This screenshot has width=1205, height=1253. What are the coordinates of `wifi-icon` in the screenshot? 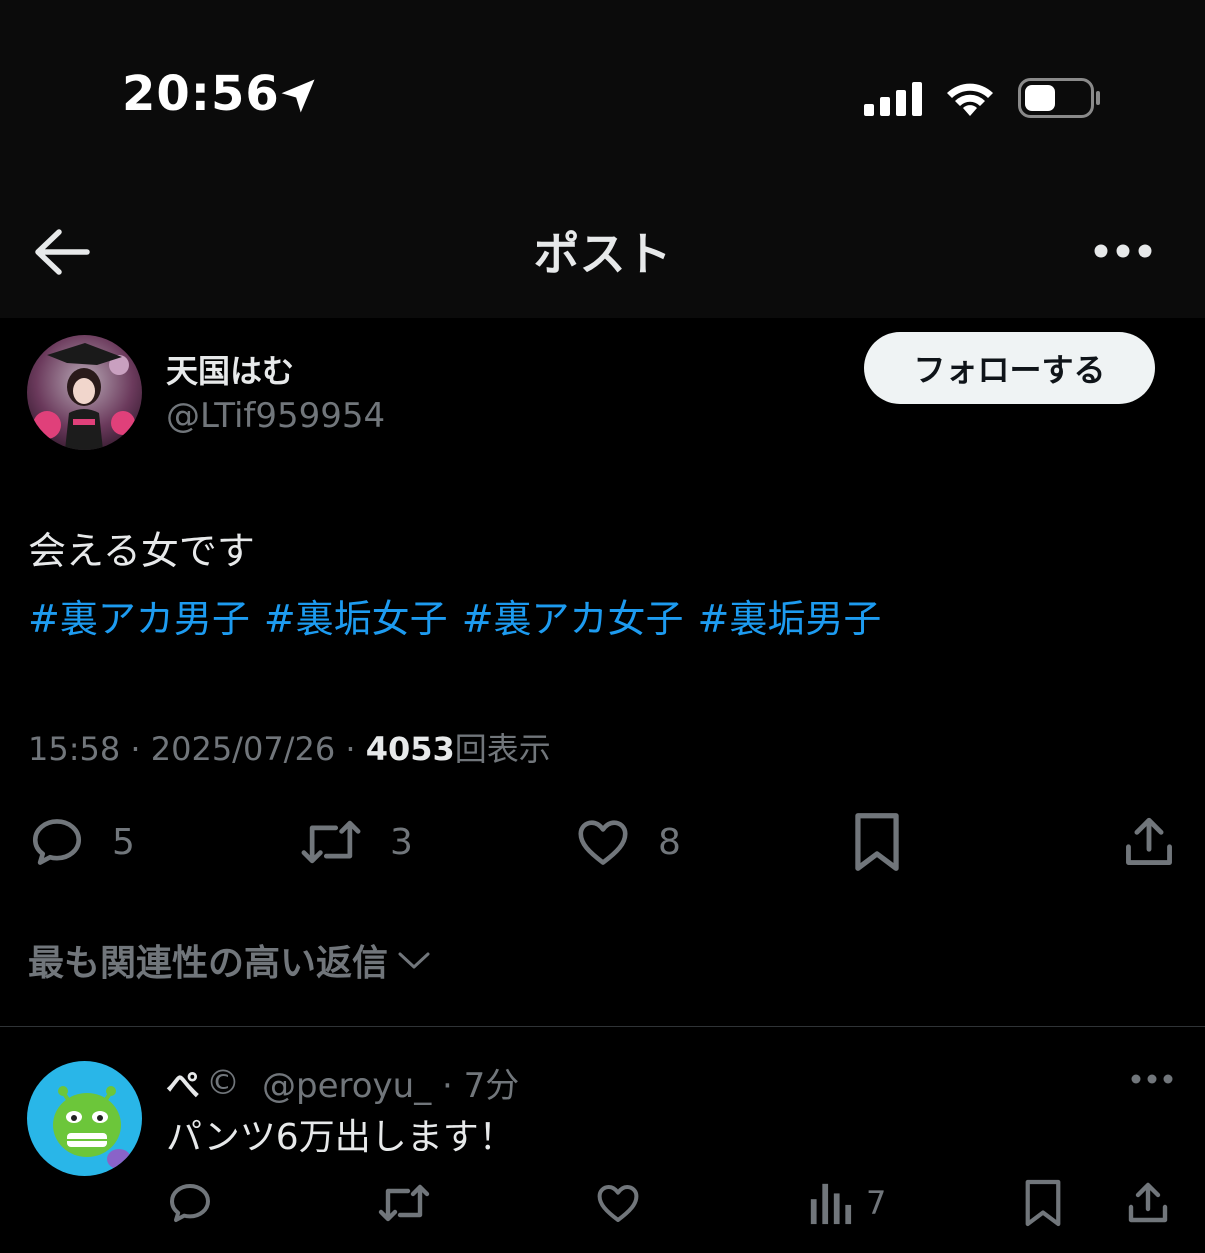 It's located at (970, 99).